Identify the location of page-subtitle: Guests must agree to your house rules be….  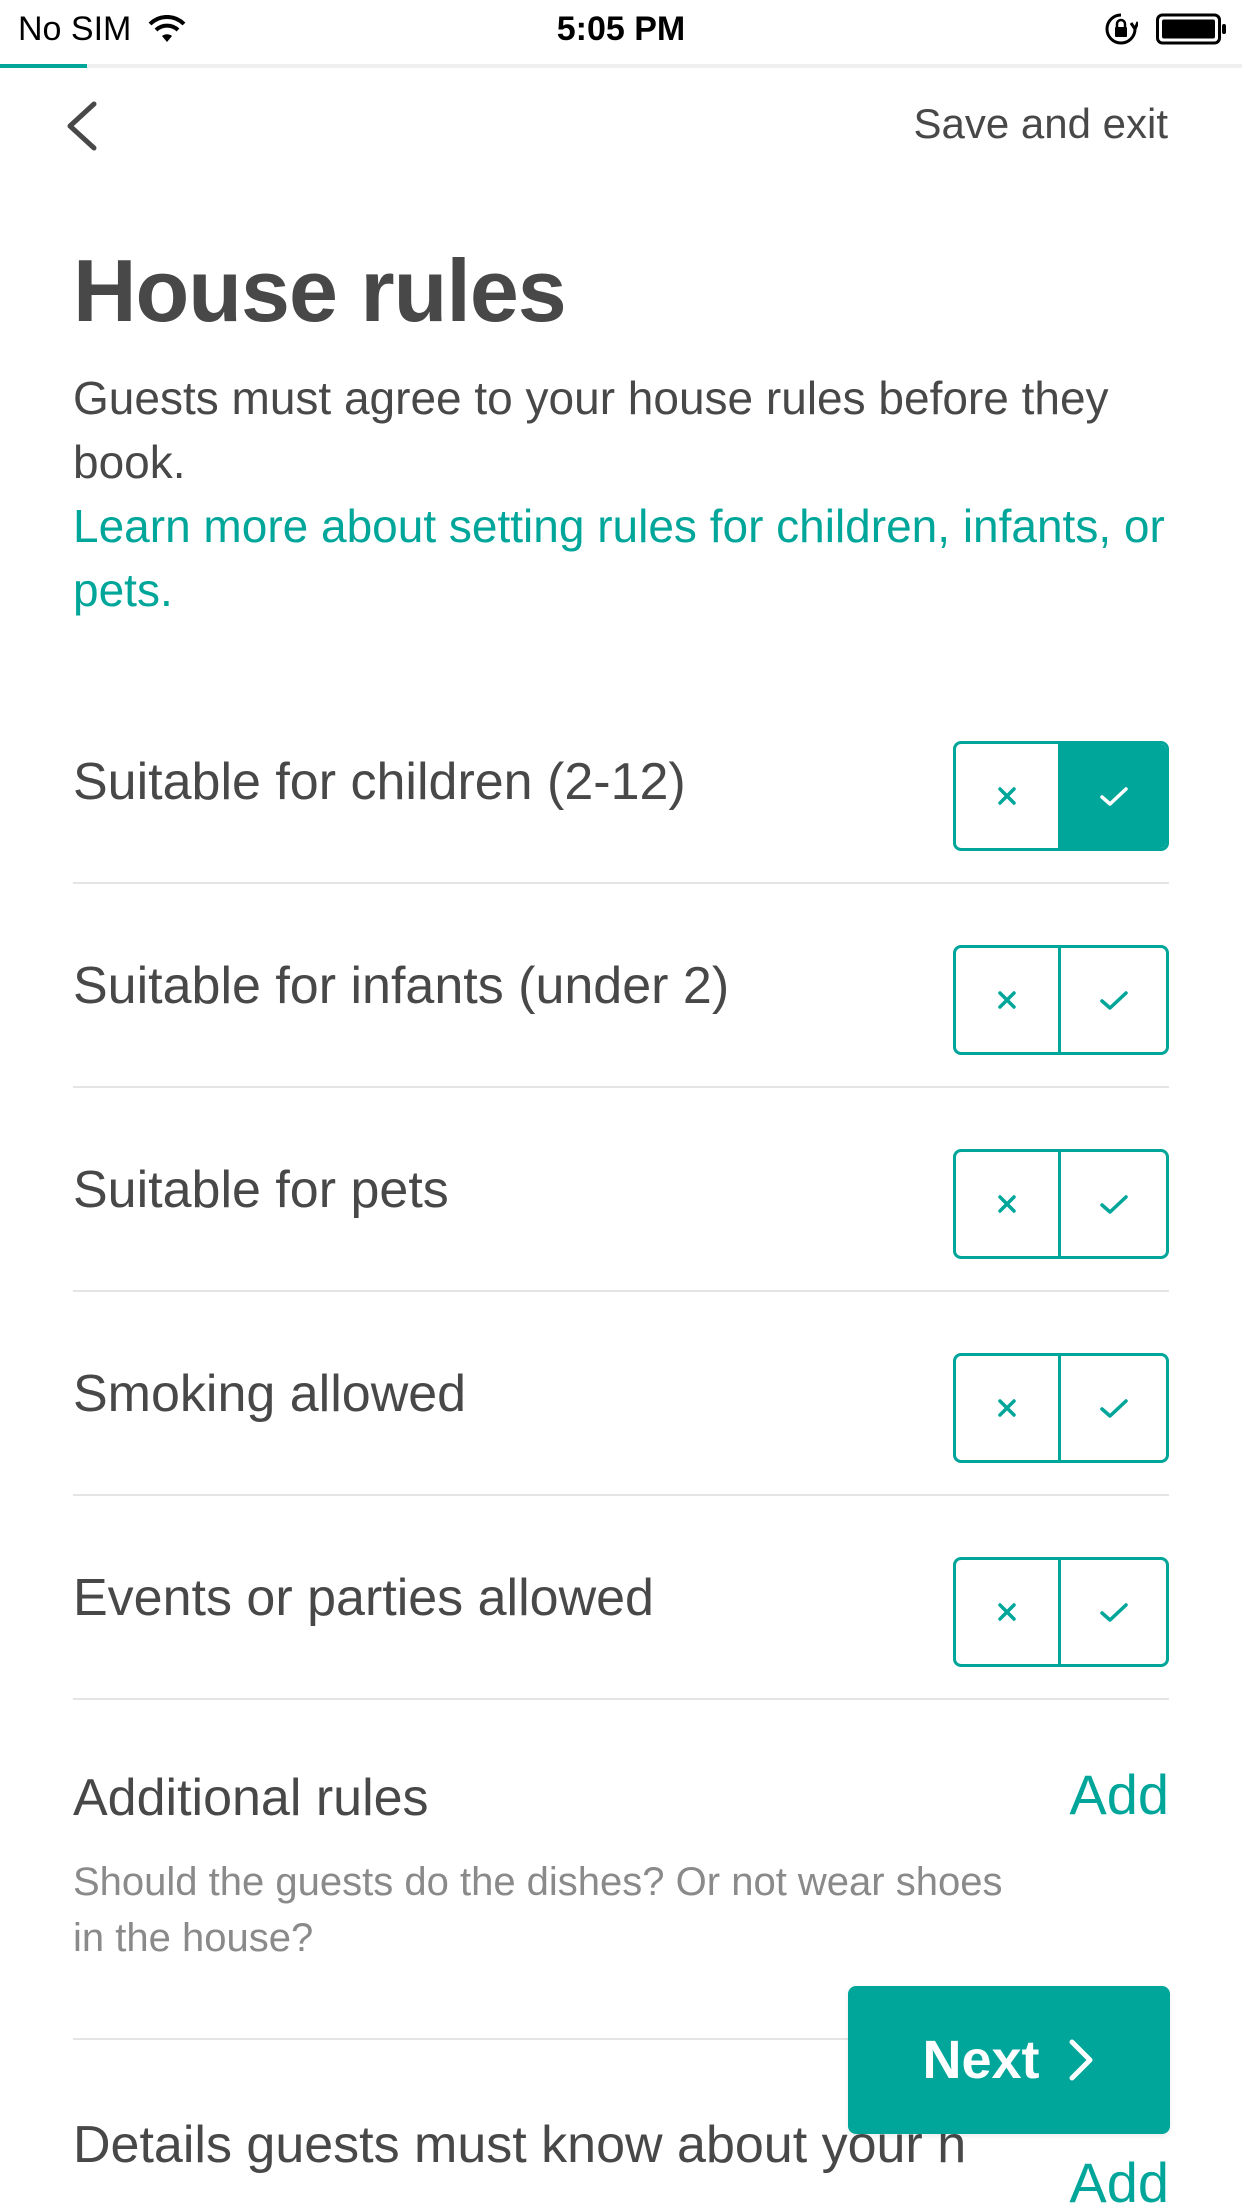
(591, 430).